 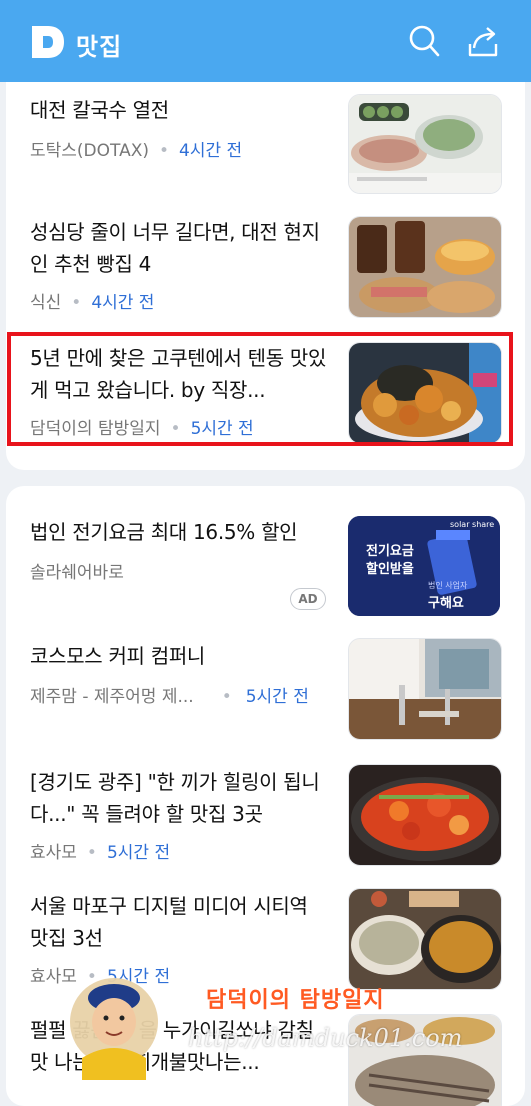 I want to click on item-meta: 식신 • 4시간 전, so click(x=92, y=303).